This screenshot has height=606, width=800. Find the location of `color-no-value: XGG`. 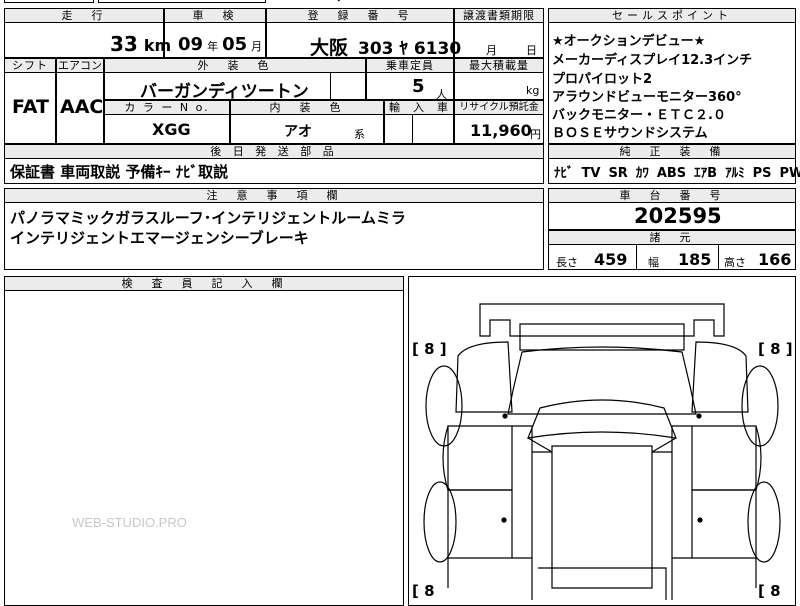

color-no-value: XGG is located at coordinates (171, 129).